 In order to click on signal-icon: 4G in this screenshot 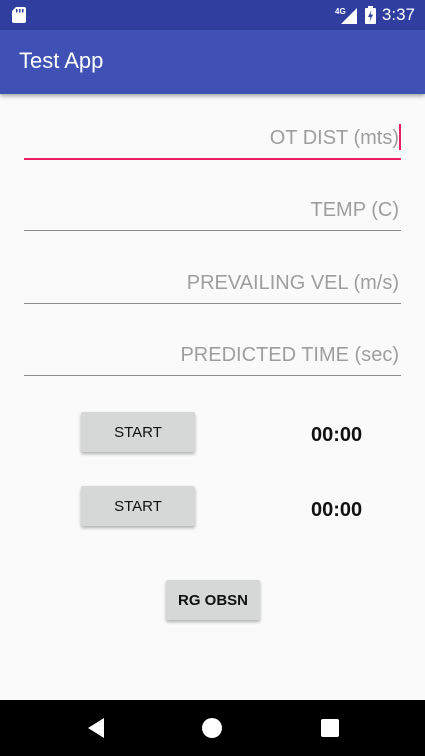, I will do `click(346, 15)`.